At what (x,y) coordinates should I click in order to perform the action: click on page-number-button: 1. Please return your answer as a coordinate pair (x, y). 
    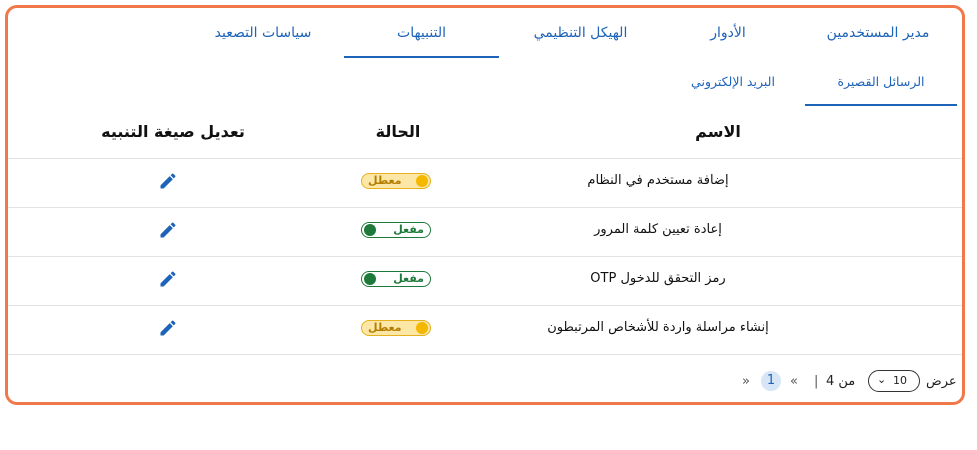
    Looking at the image, I should click on (771, 381).